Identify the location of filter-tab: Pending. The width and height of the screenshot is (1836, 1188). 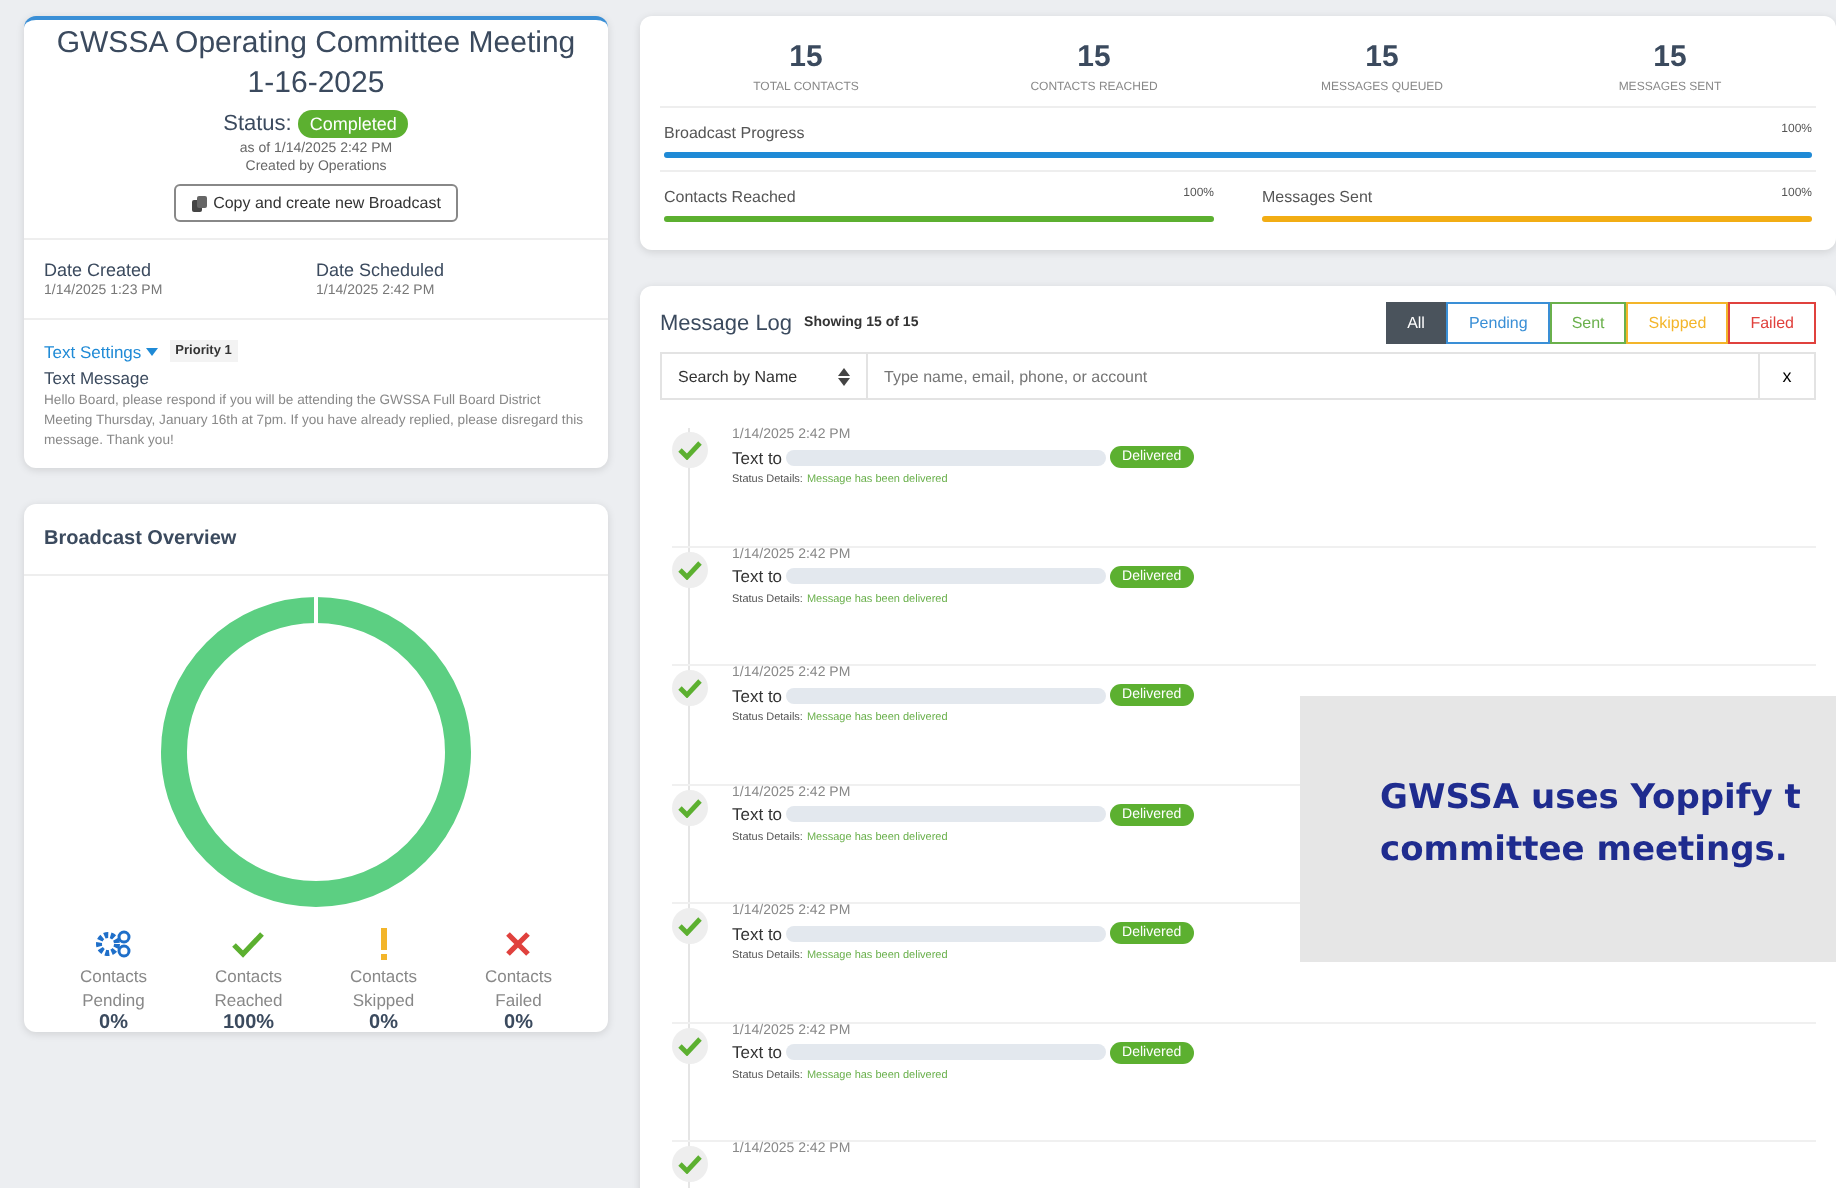
(1498, 323).